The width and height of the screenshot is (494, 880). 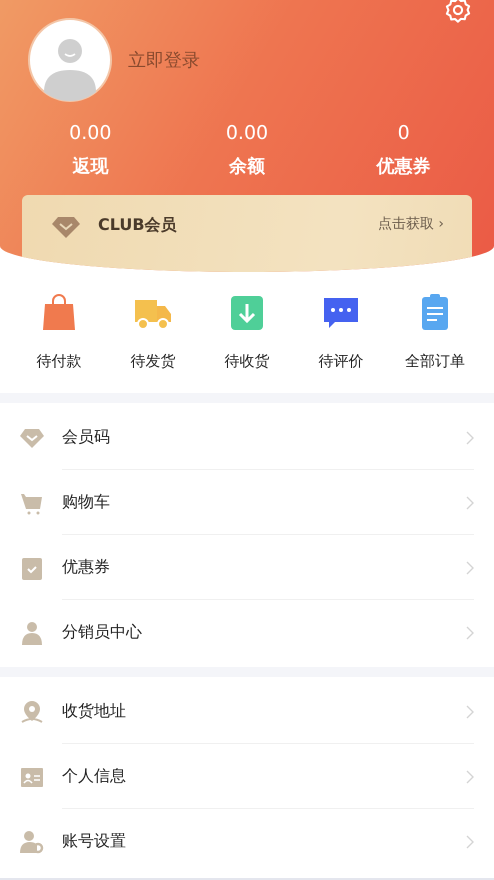 What do you see at coordinates (458, 12) in the screenshot?
I see `settings-icon` at bounding box center [458, 12].